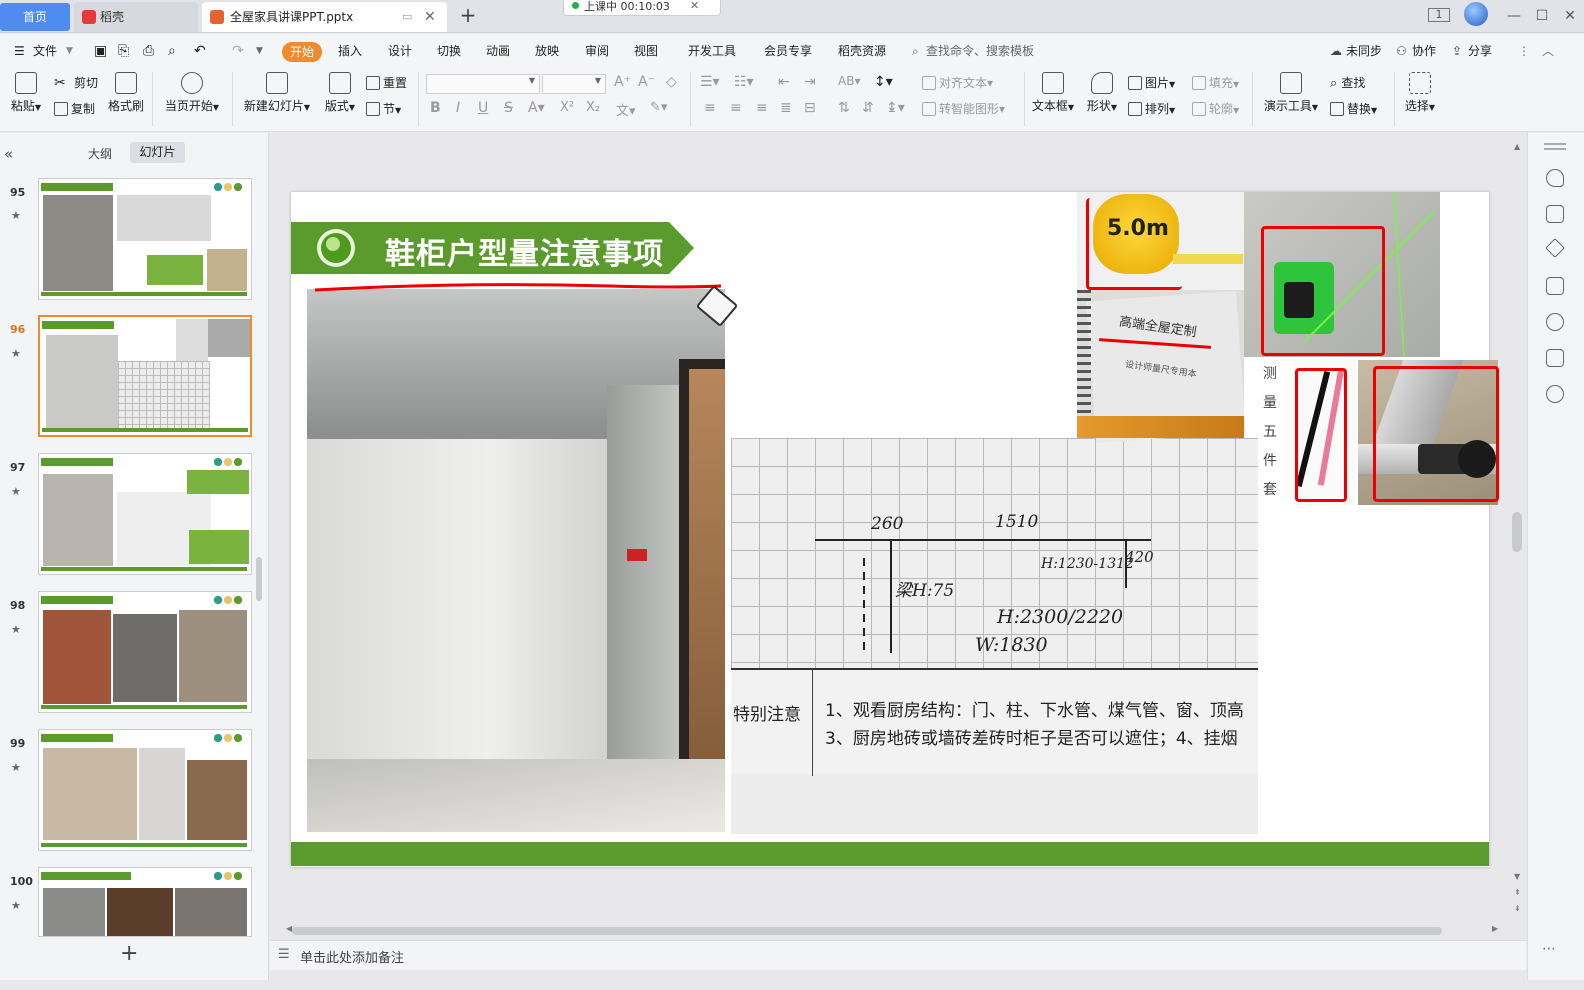  Describe the element at coordinates (915, 51) in the screenshot. I see `search-icon: ⌕` at that location.